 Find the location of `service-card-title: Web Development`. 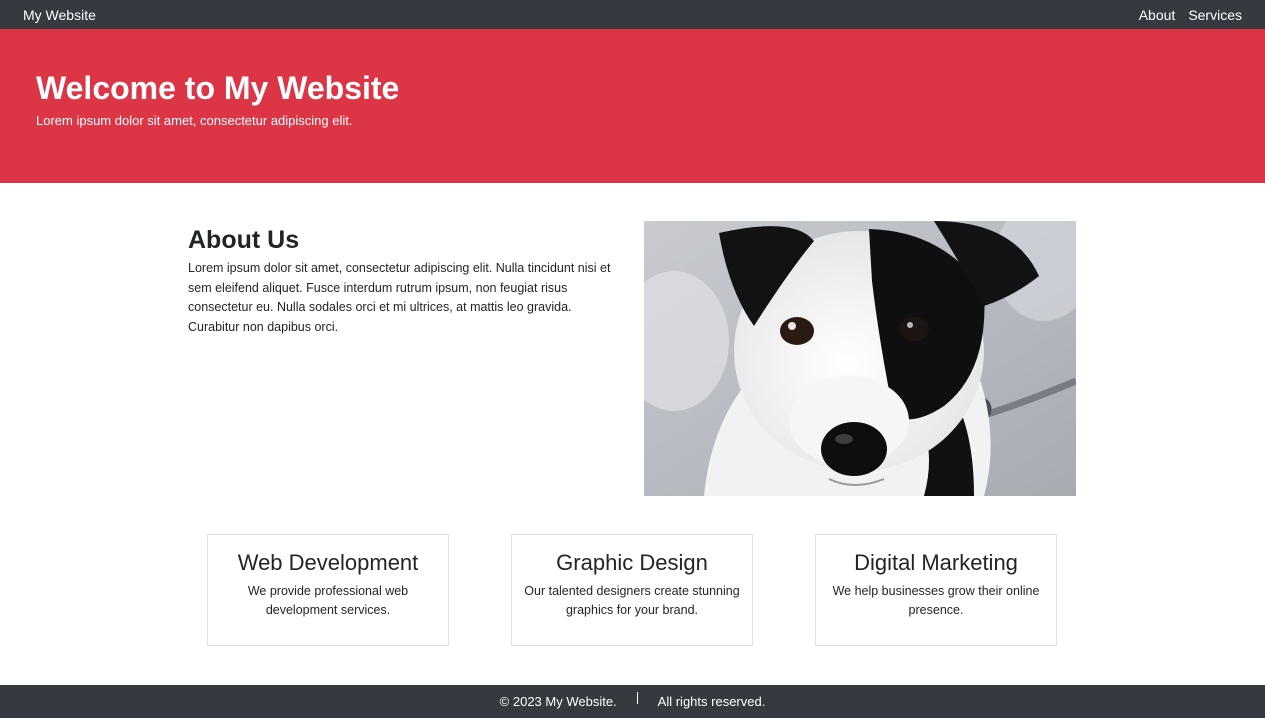

service-card-title: Web Development is located at coordinates (328, 562).